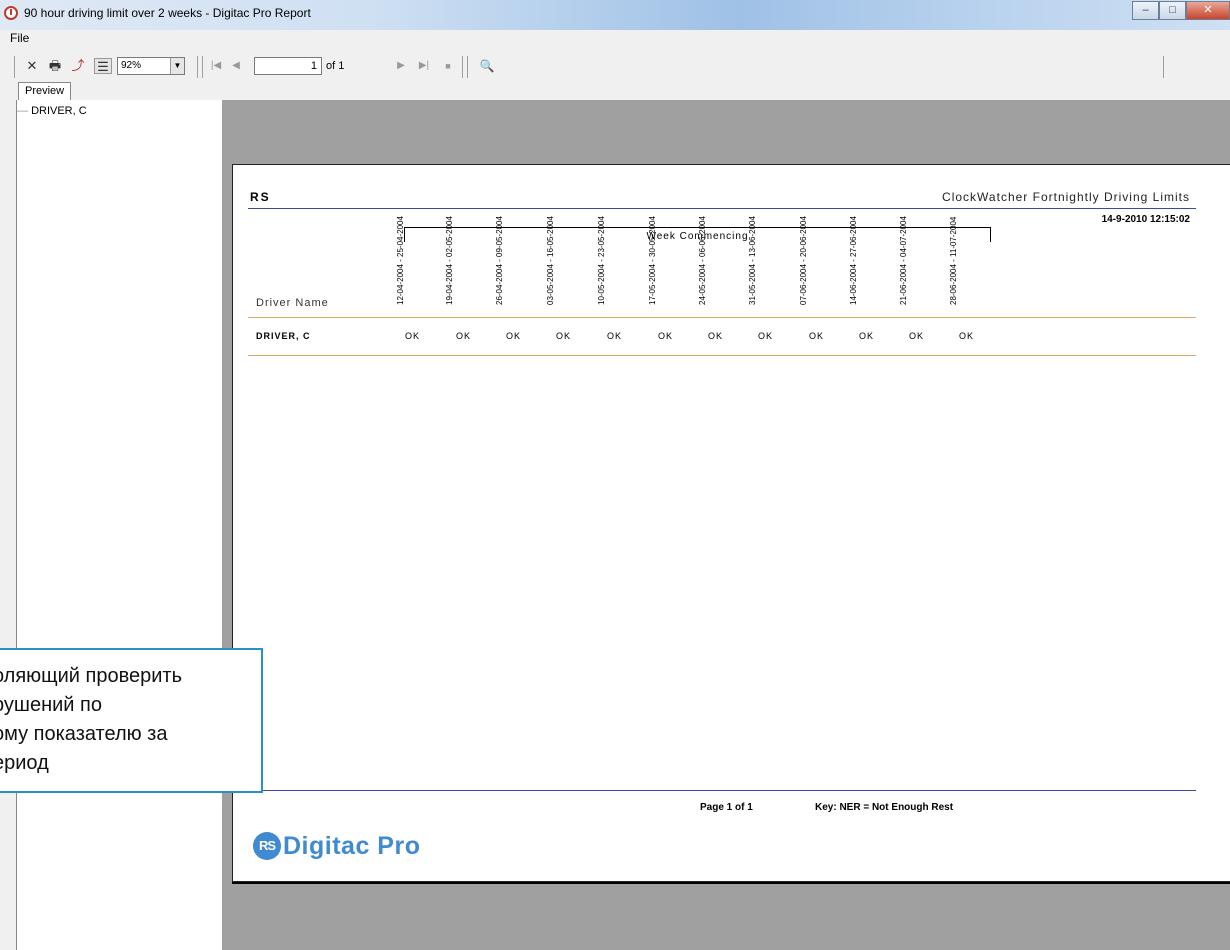 Image resolution: width=1230 pixels, height=950 pixels. I want to click on page-count: of 1, so click(335, 66).